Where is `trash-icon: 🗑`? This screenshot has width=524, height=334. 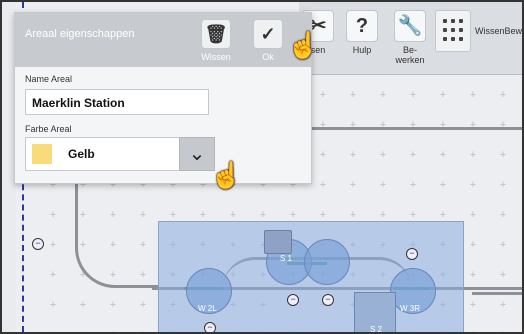
trash-icon: 🗑 is located at coordinates (216, 34).